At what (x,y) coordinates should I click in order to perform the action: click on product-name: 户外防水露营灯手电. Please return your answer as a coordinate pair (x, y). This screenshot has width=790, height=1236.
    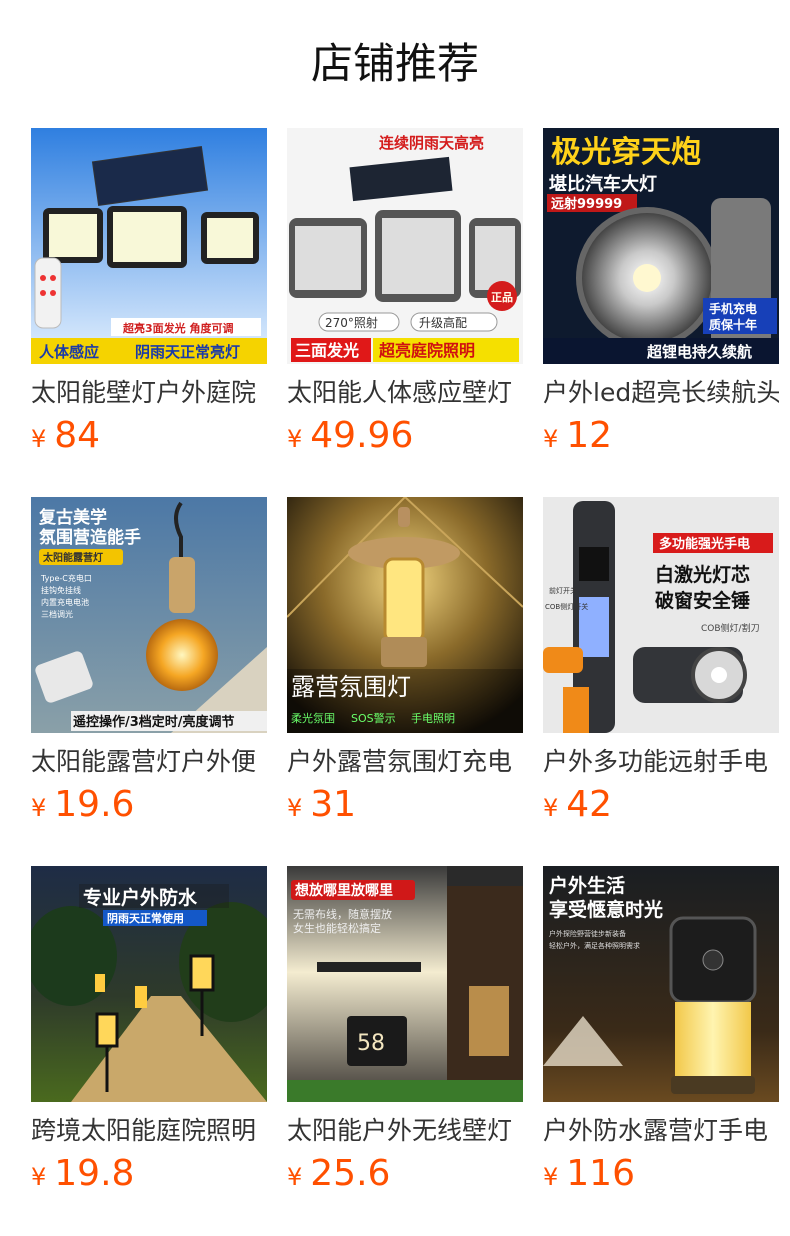
    Looking at the image, I should click on (661, 1131).